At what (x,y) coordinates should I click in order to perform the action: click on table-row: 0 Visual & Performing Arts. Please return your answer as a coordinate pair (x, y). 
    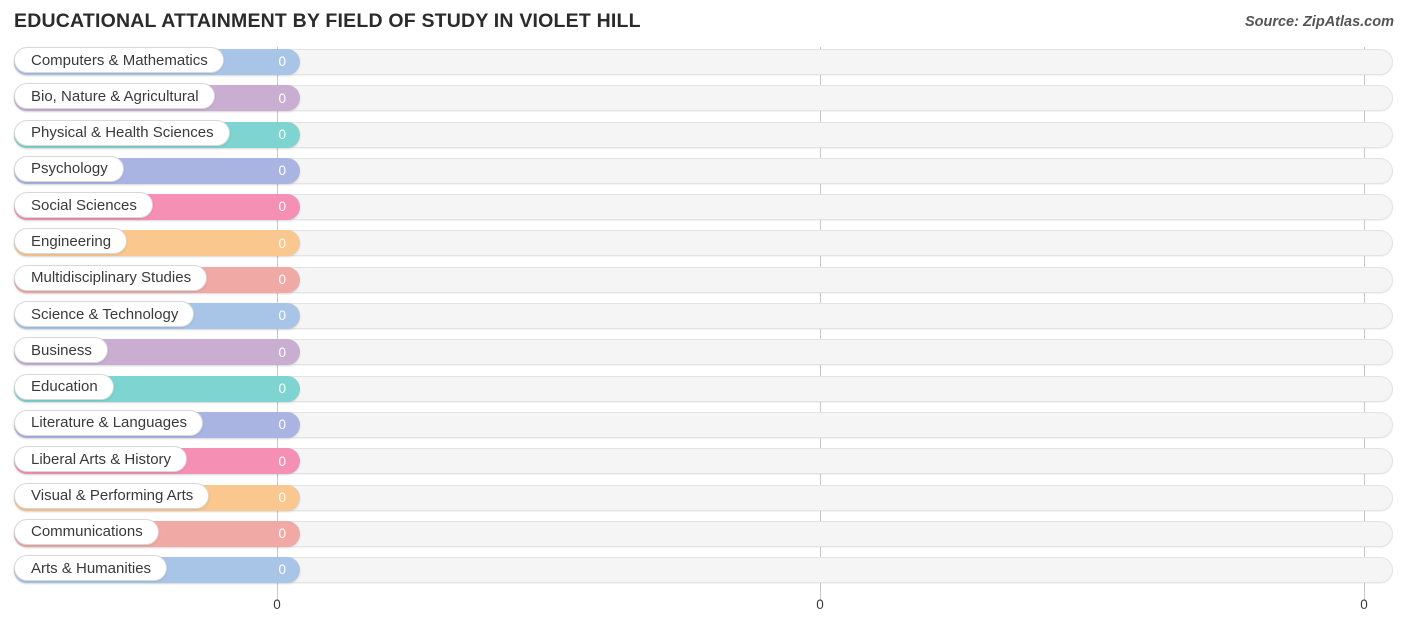
    Looking at the image, I should click on (703, 497).